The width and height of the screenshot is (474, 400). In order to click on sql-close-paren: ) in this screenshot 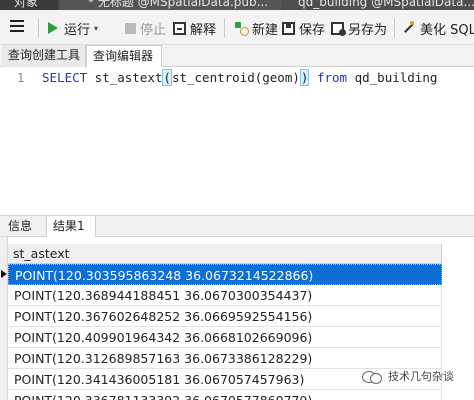, I will do `click(304, 77)`.